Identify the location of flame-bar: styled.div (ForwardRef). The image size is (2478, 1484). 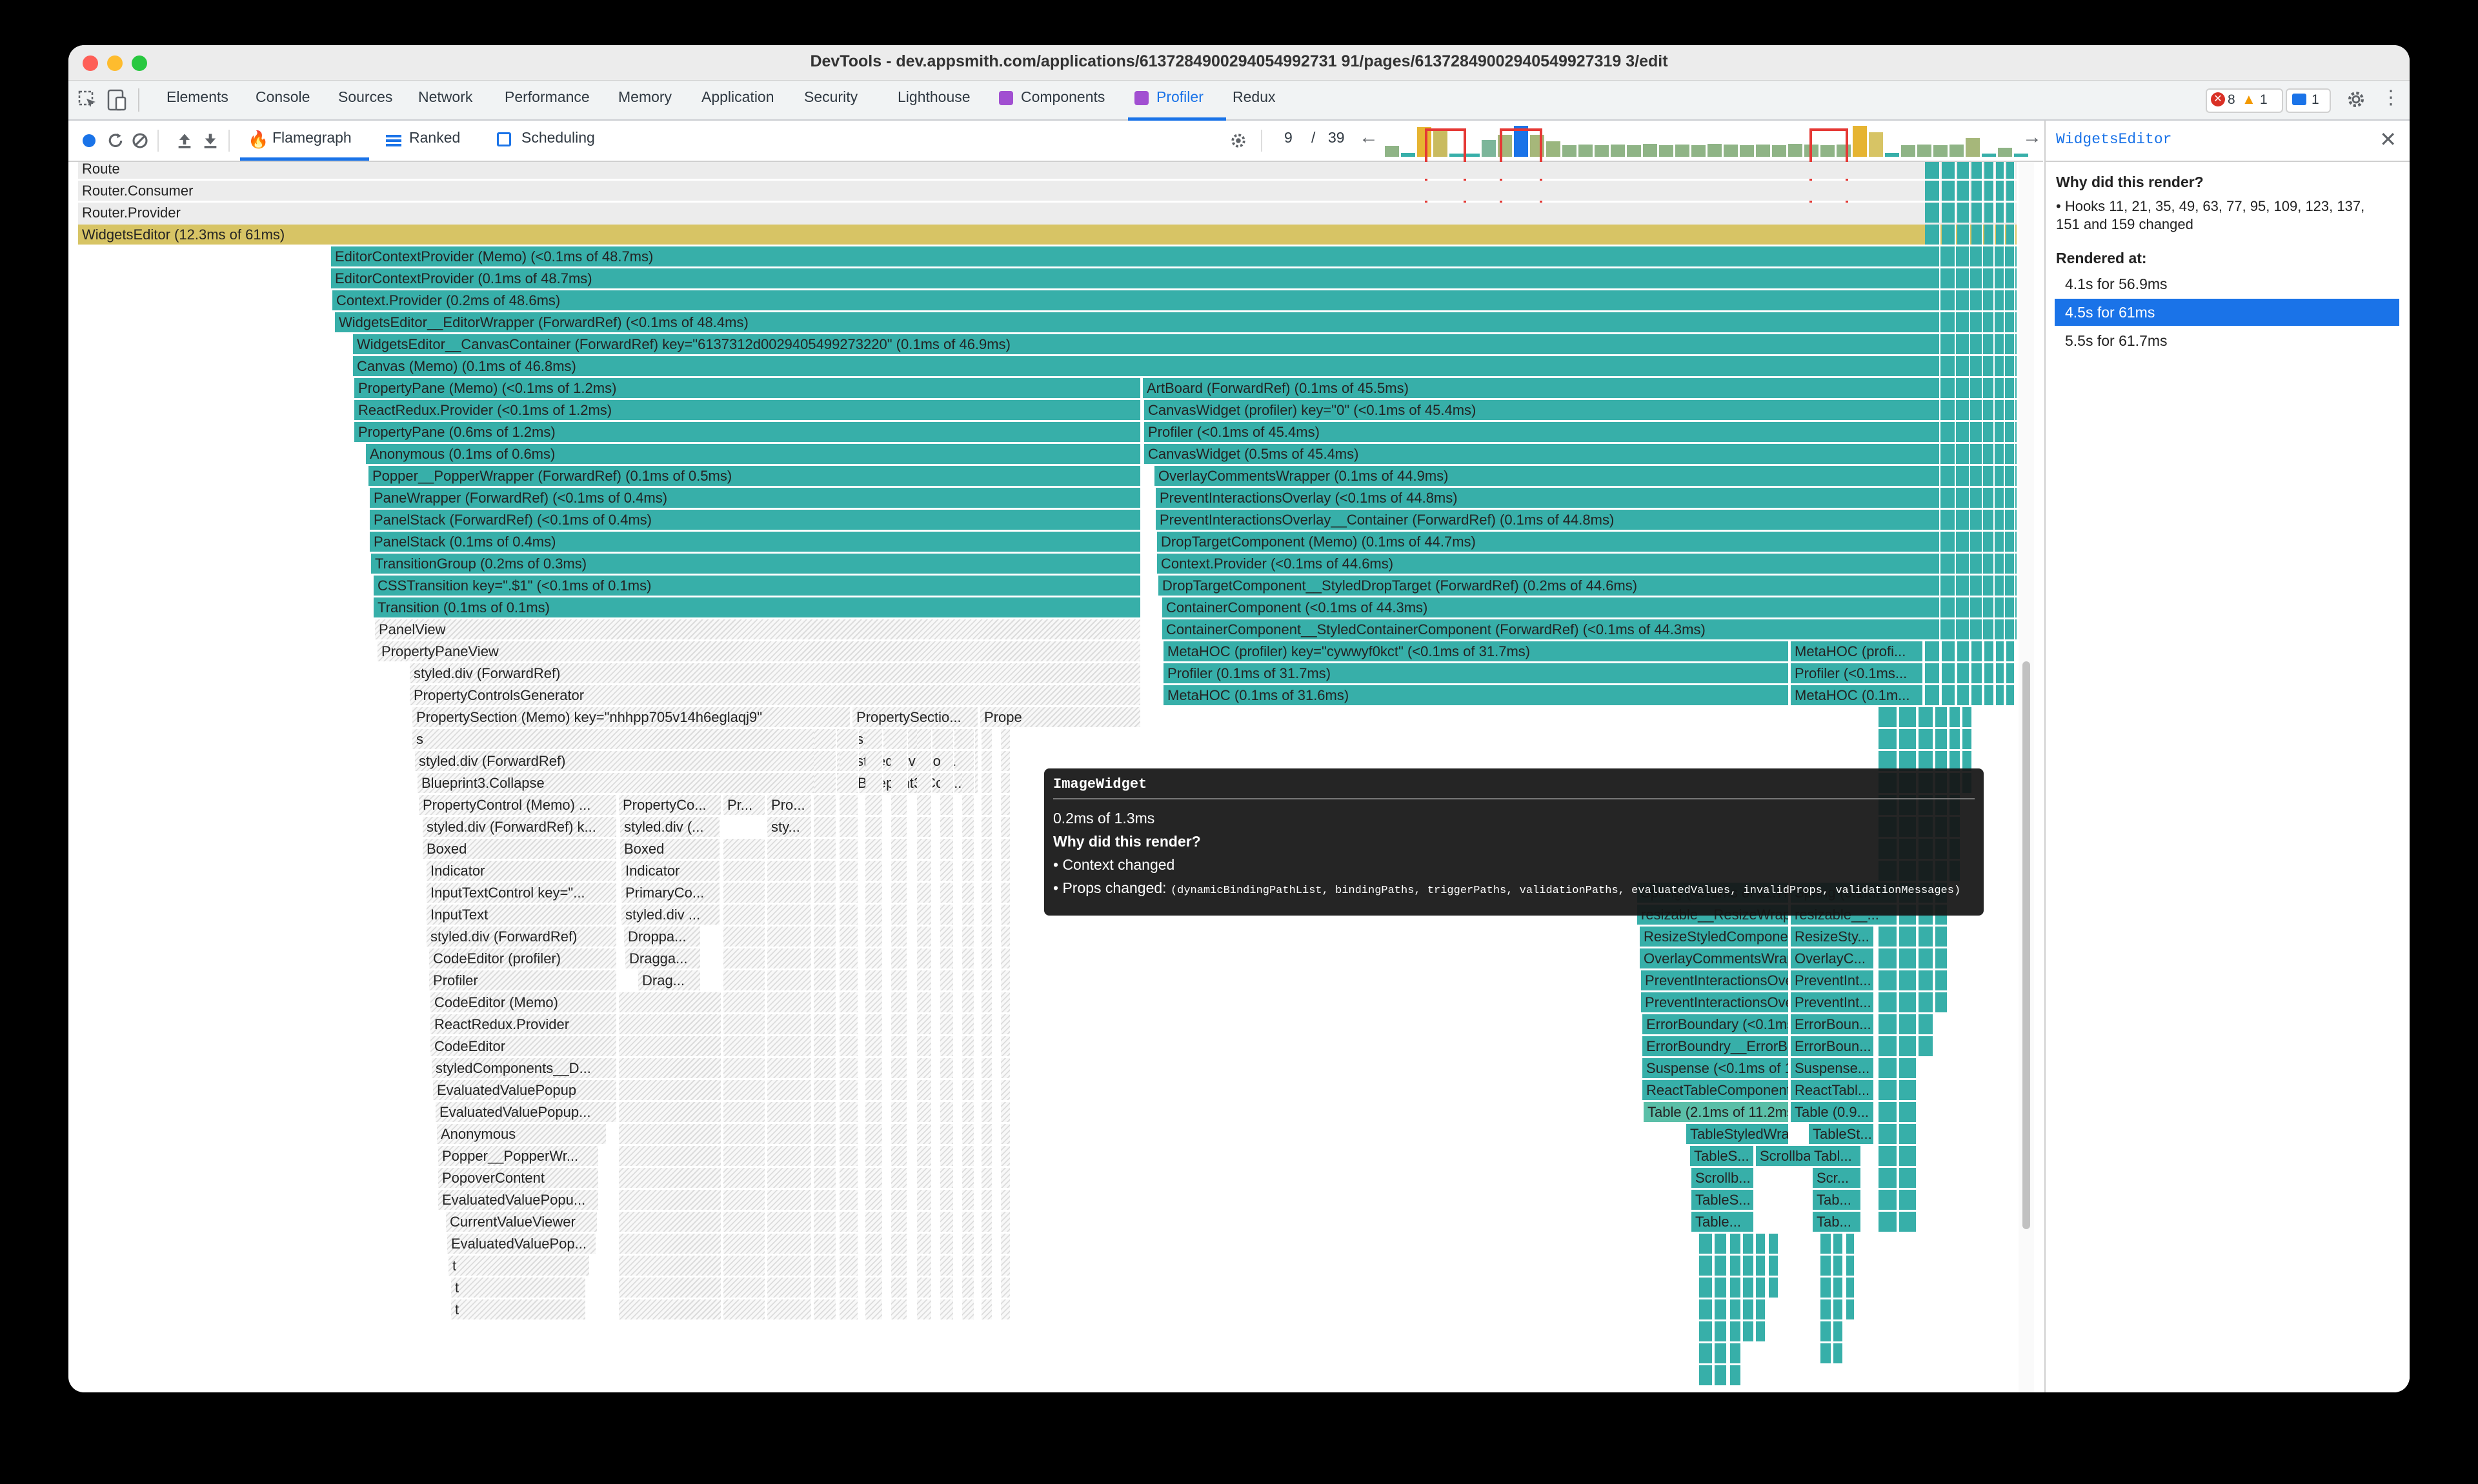
(633, 761).